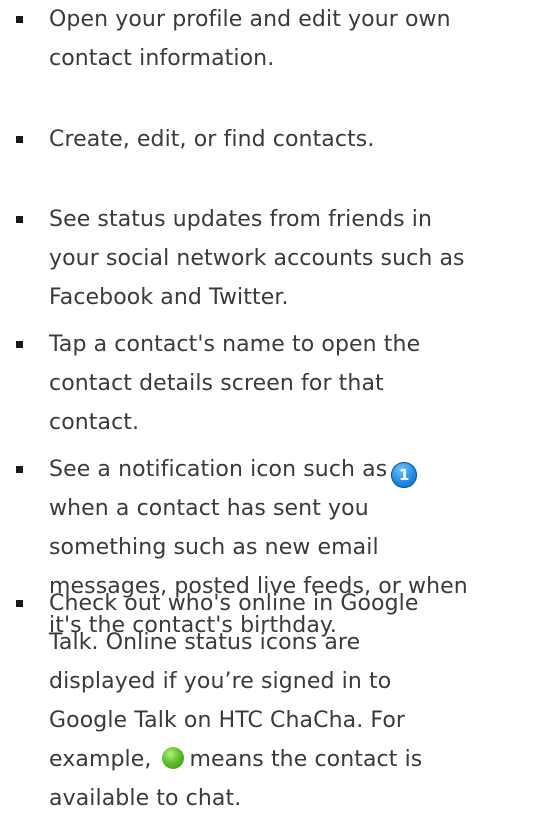 The height and width of the screenshot is (820, 552). I want to click on notification-count-icon: 1, so click(404, 475).